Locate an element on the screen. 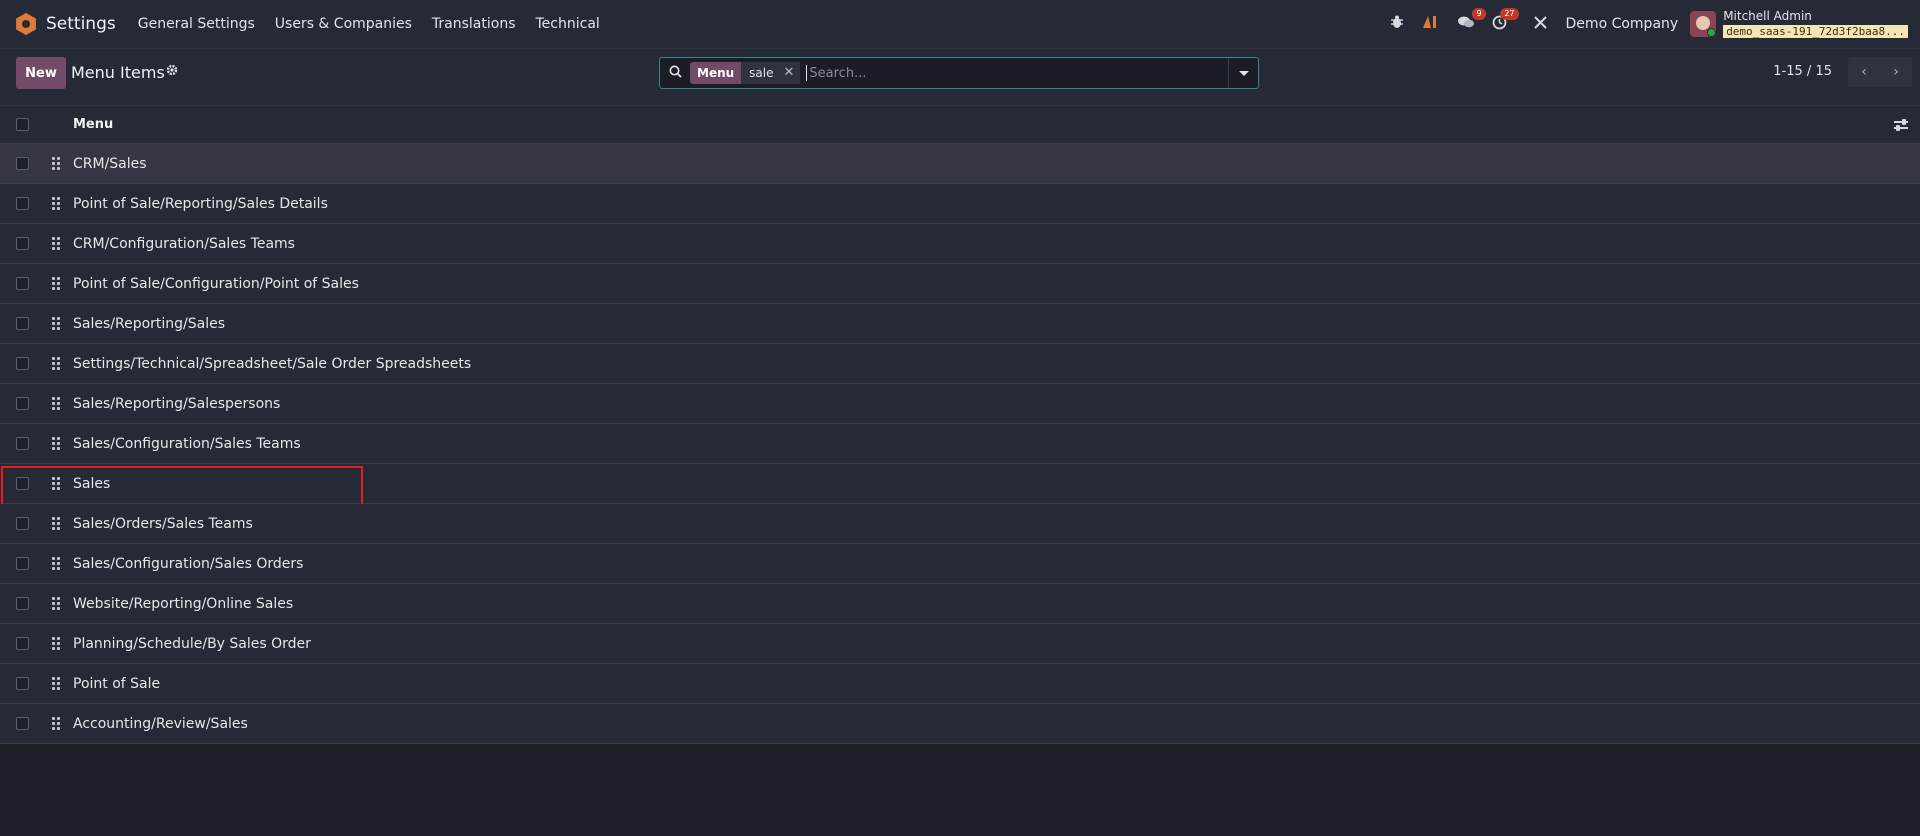 The height and width of the screenshot is (836, 1920). optional-columns-icon is located at coordinates (1901, 124).